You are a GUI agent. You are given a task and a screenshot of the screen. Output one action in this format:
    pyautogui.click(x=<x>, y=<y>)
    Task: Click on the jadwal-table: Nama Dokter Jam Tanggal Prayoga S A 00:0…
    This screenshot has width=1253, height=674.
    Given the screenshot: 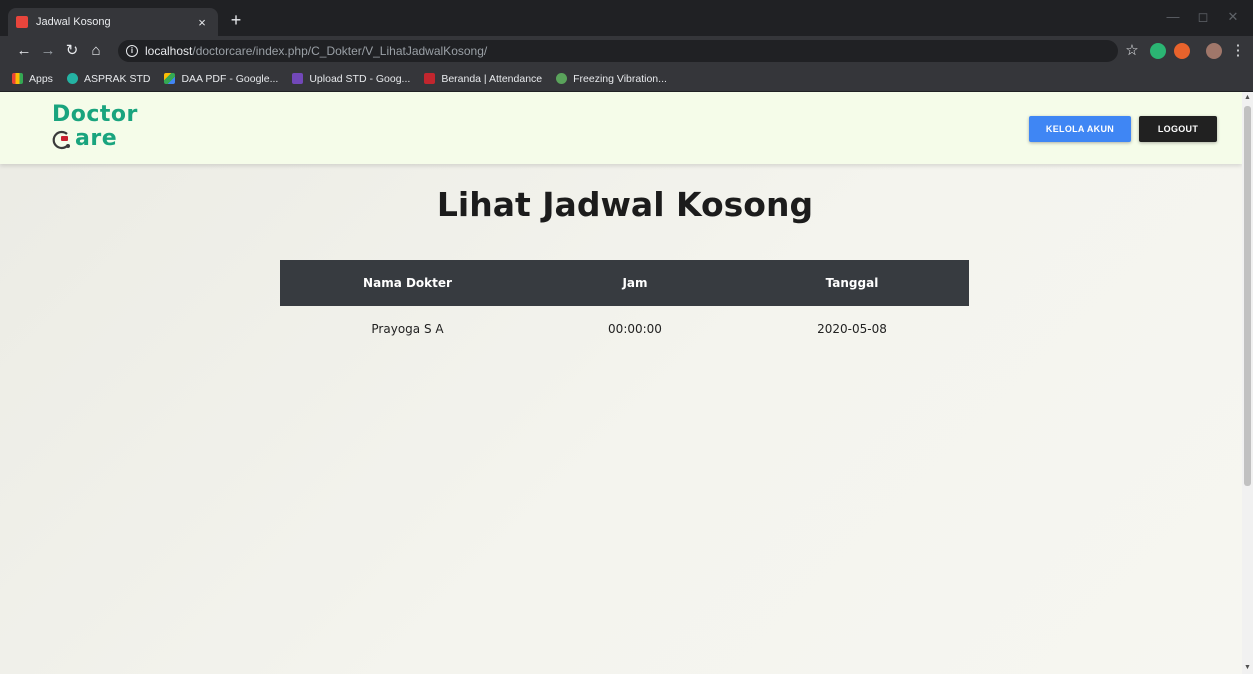 What is the action you would take?
    pyautogui.click(x=624, y=306)
    